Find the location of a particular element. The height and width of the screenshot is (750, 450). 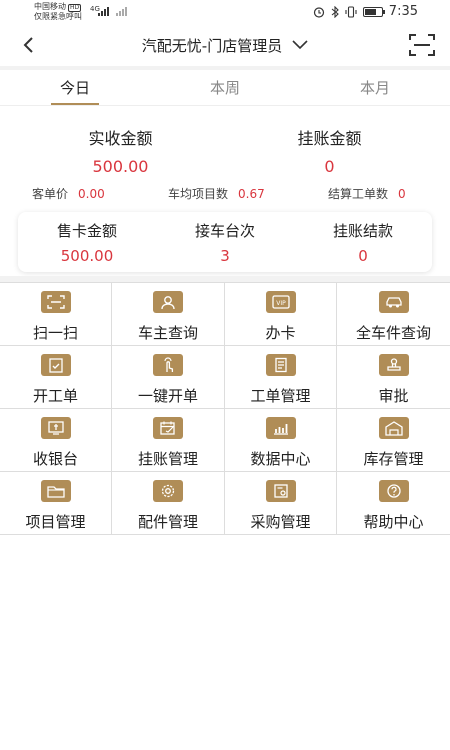

clipboard-check-icon is located at coordinates (55, 365).